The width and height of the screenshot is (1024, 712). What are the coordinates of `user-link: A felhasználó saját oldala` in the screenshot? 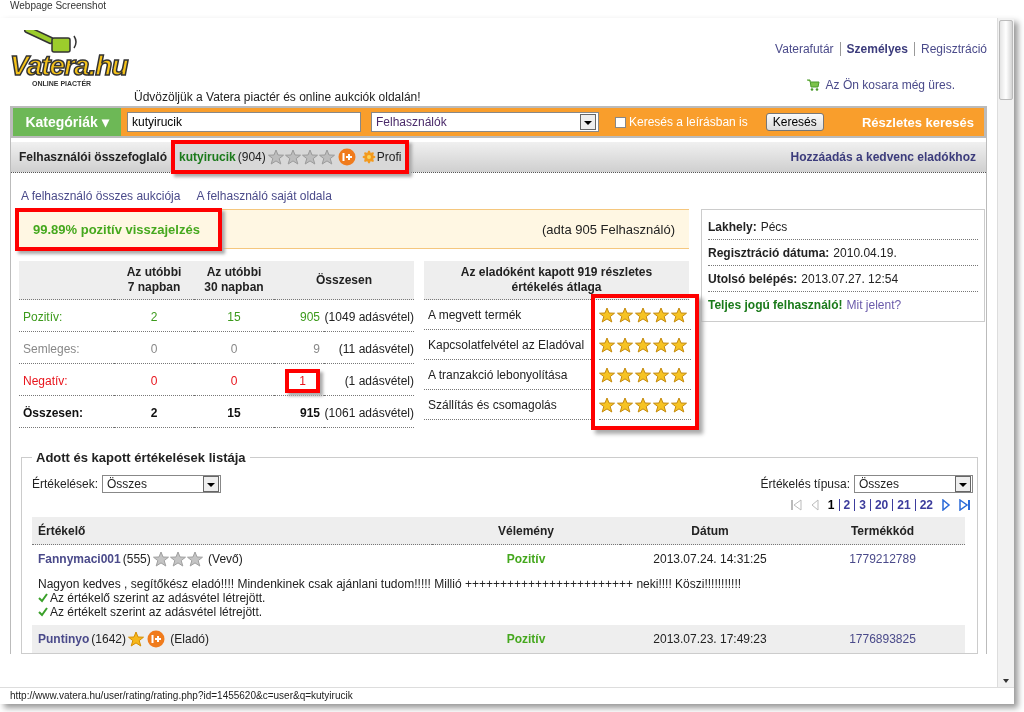 It's located at (264, 196).